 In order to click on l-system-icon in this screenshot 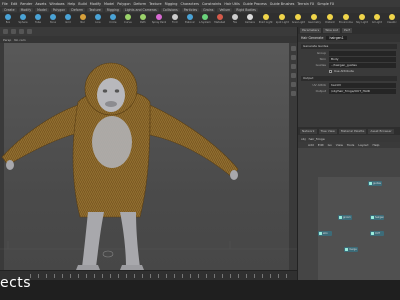, I will do `click(204, 17)`.